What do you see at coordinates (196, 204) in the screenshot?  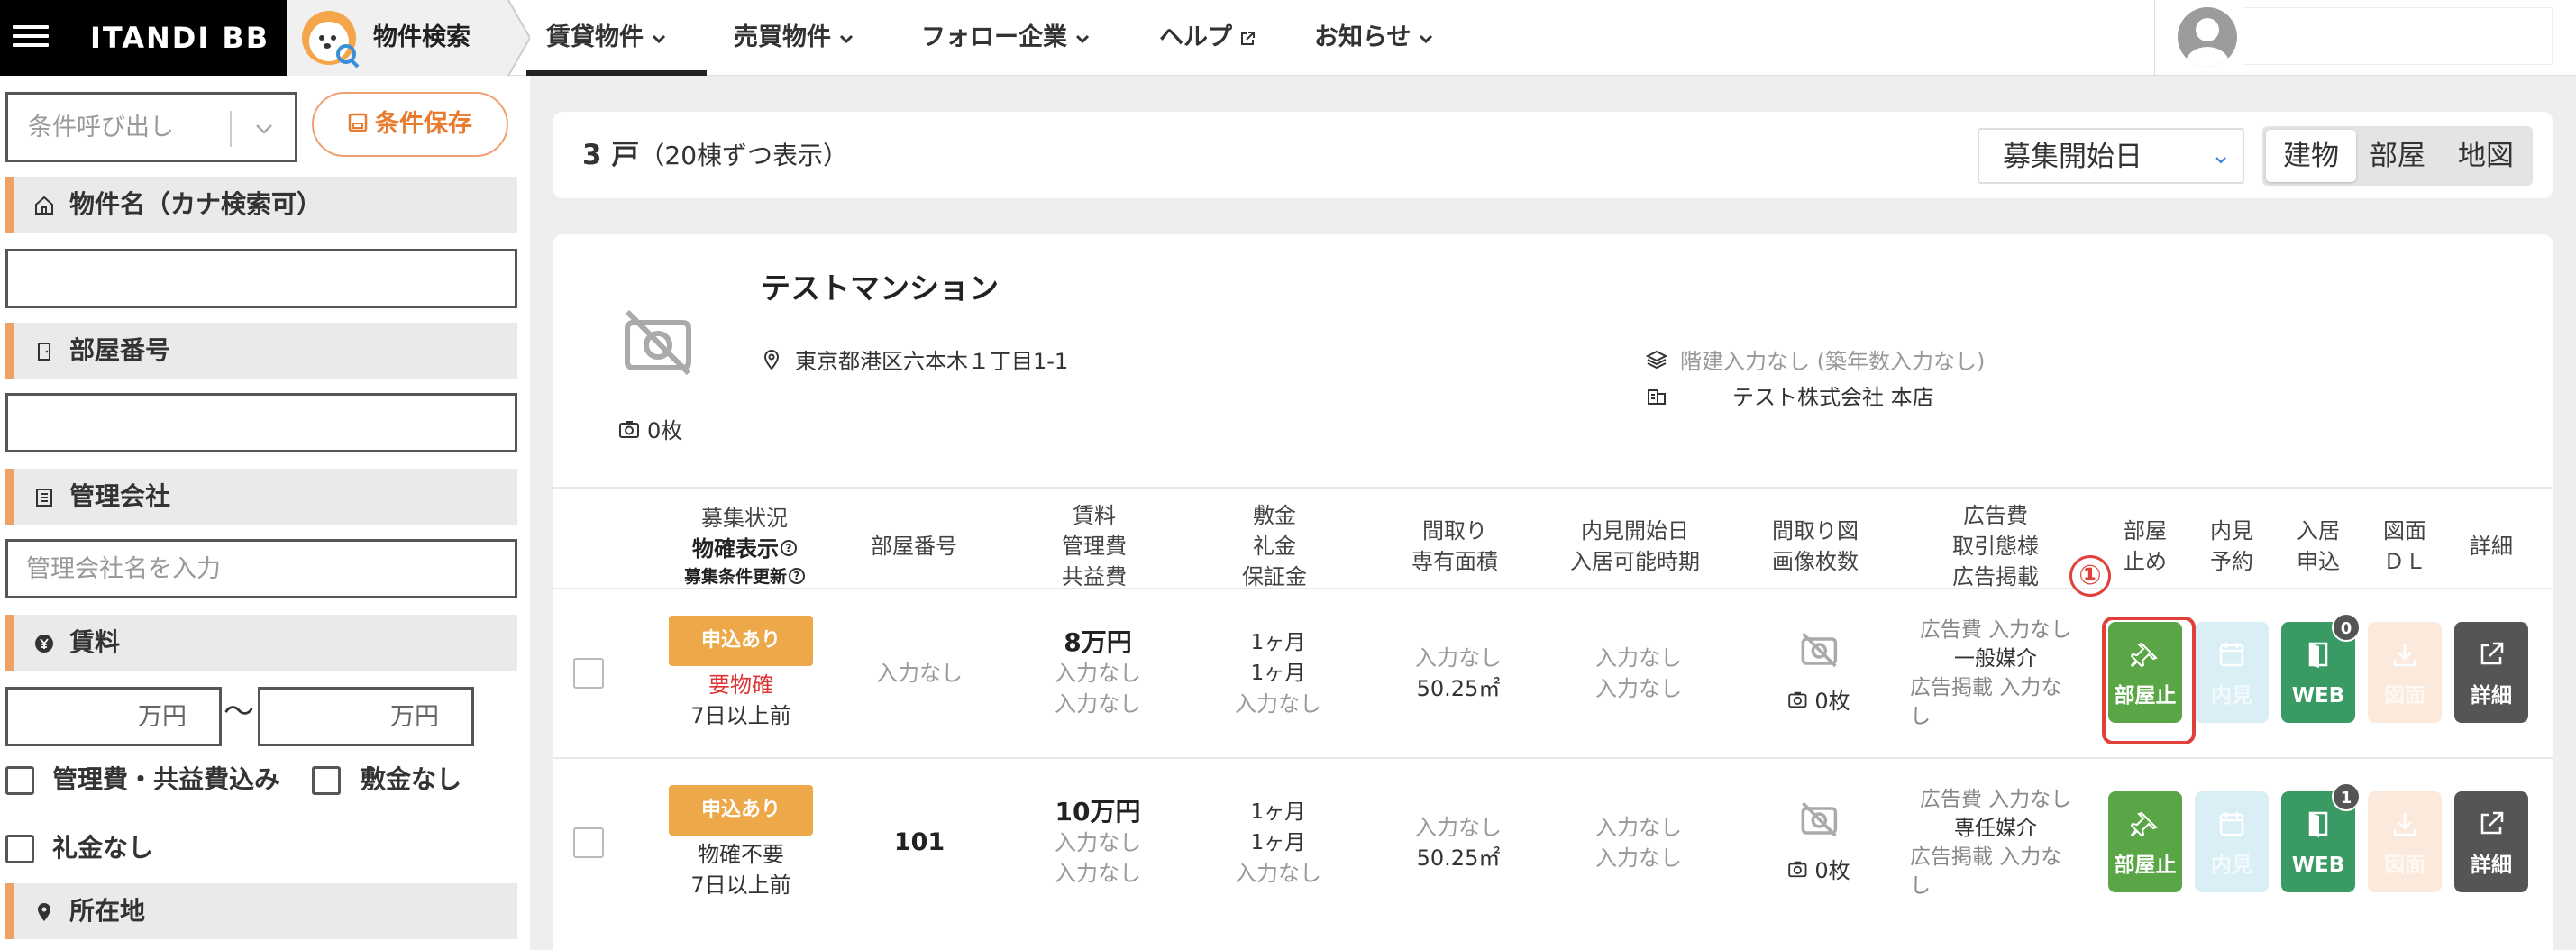 I see `section-property-name-label: 物件名（カナ検索可）` at bounding box center [196, 204].